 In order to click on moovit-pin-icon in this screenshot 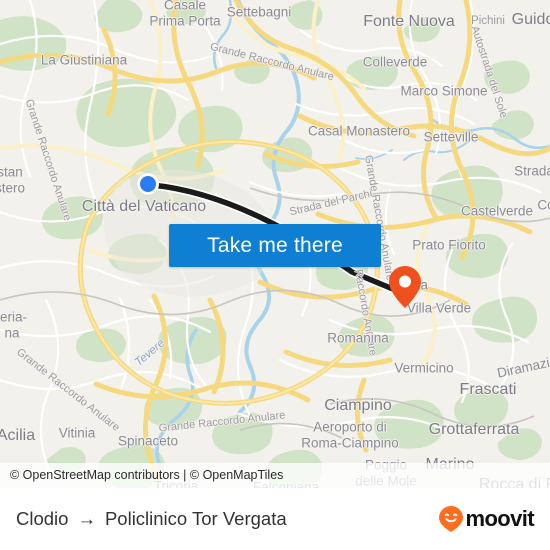, I will do `click(451, 519)`.